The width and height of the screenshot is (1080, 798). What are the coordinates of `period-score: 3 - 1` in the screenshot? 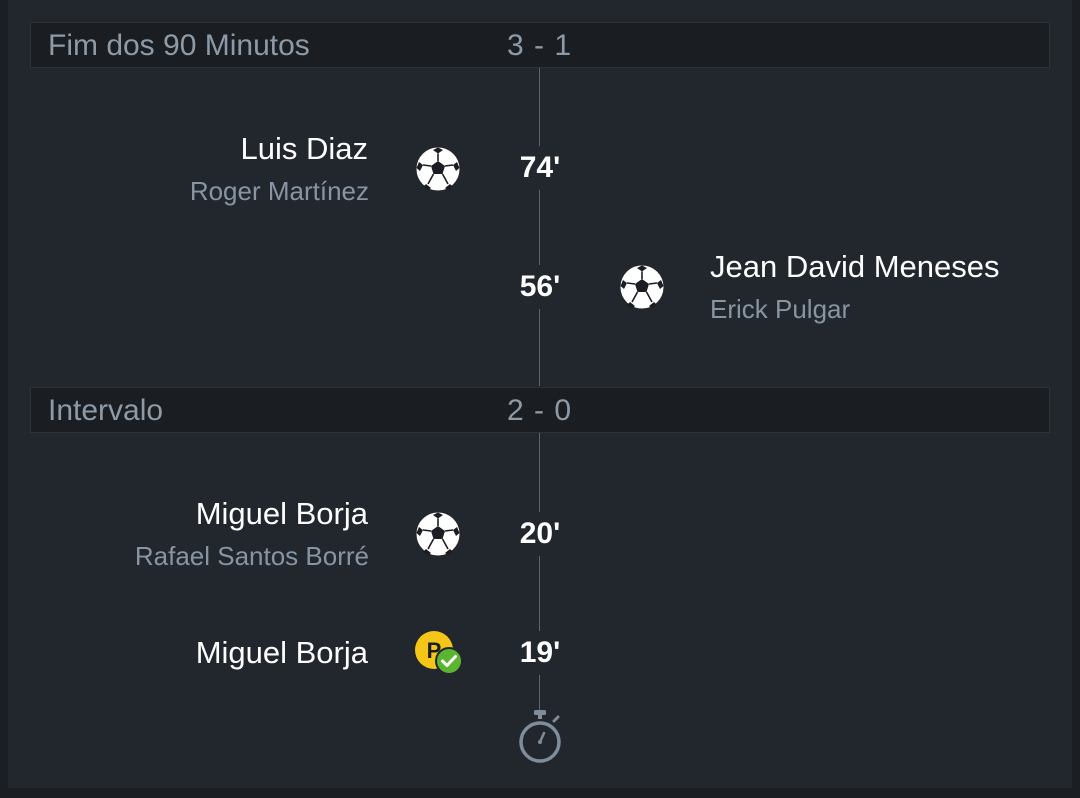 It's located at (540, 45).